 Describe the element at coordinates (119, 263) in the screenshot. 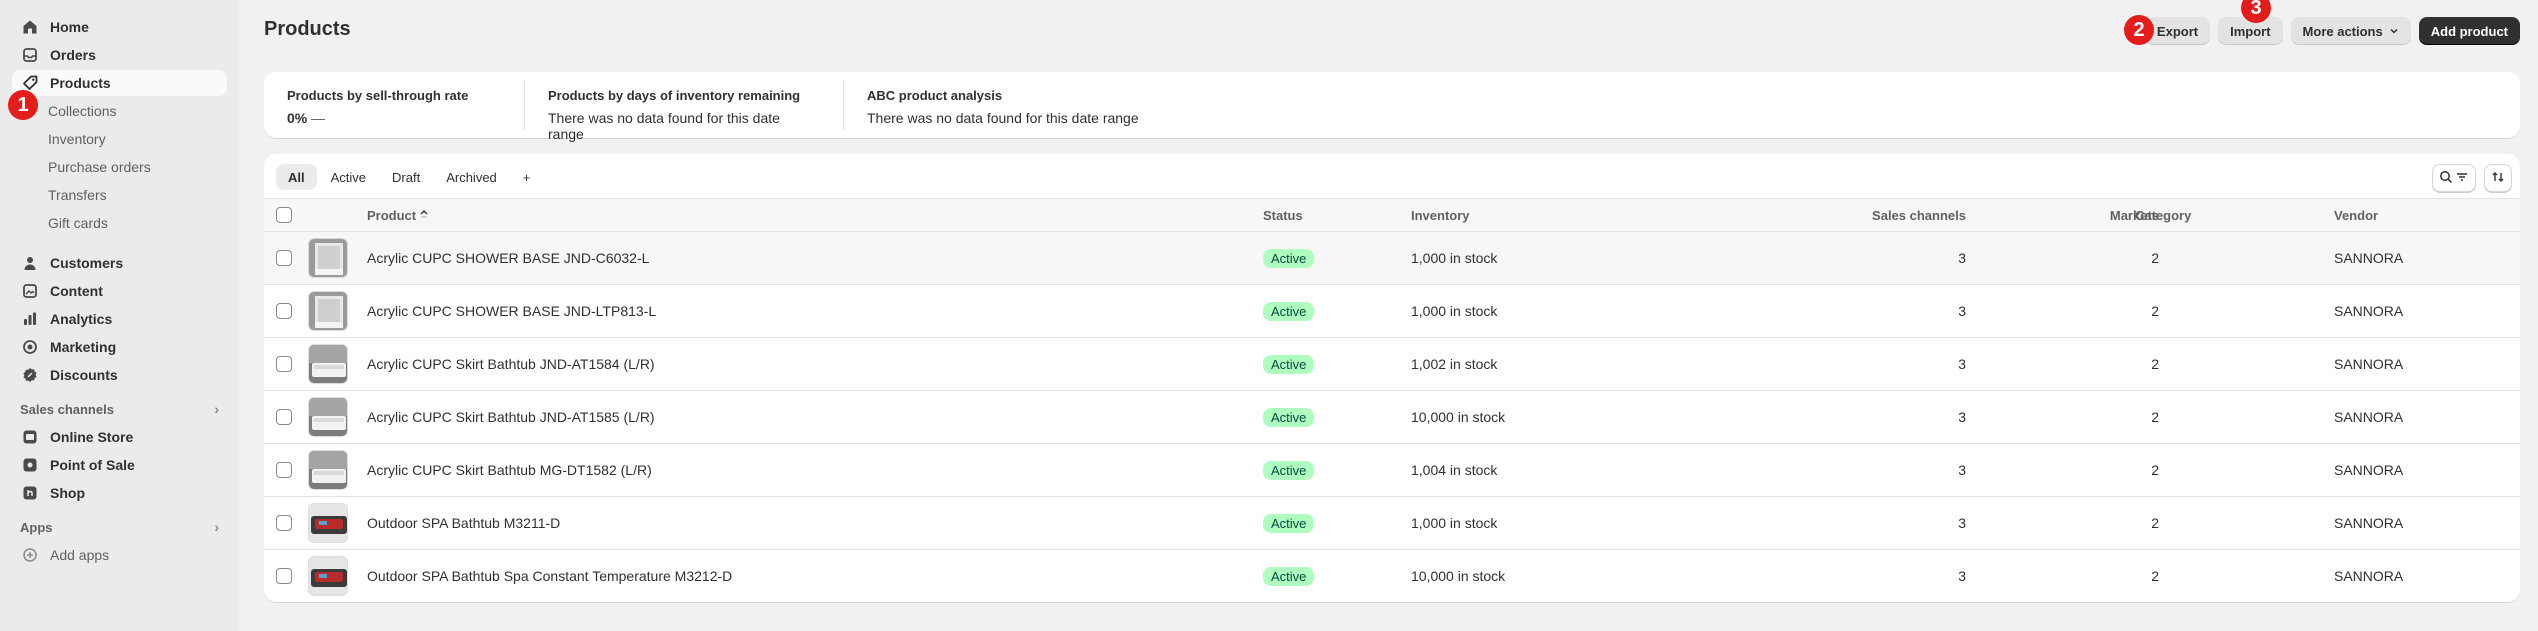

I see `sidebar-item-customers: Customers` at that location.